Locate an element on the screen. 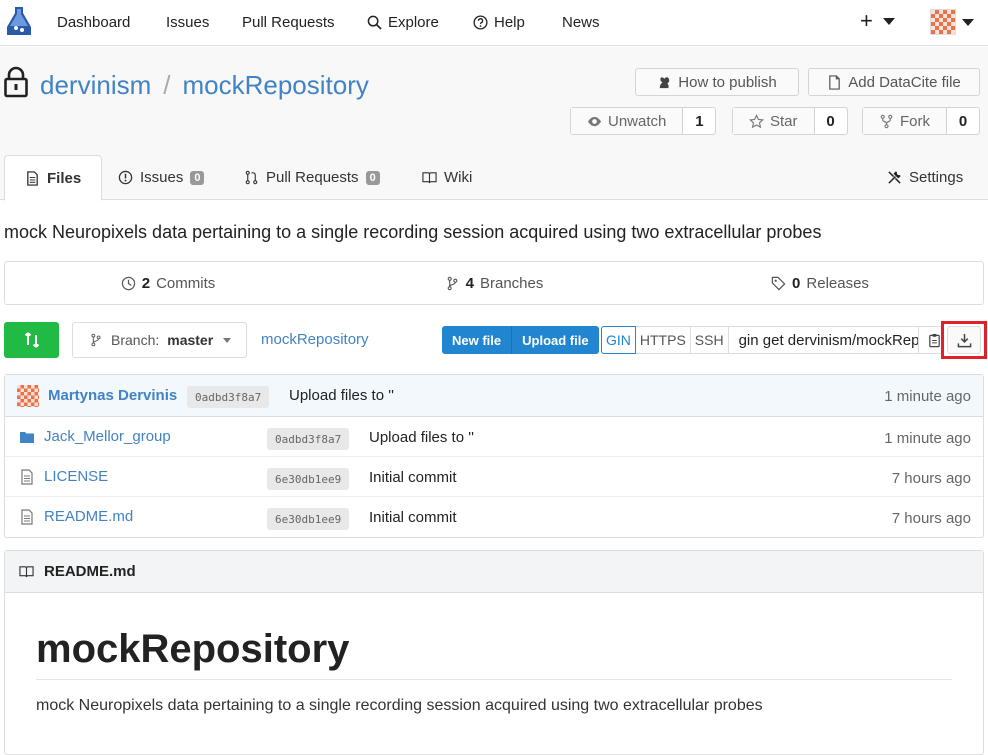 The width and height of the screenshot is (988, 755). how-to-publish-button: How to publish is located at coordinates (717, 82).